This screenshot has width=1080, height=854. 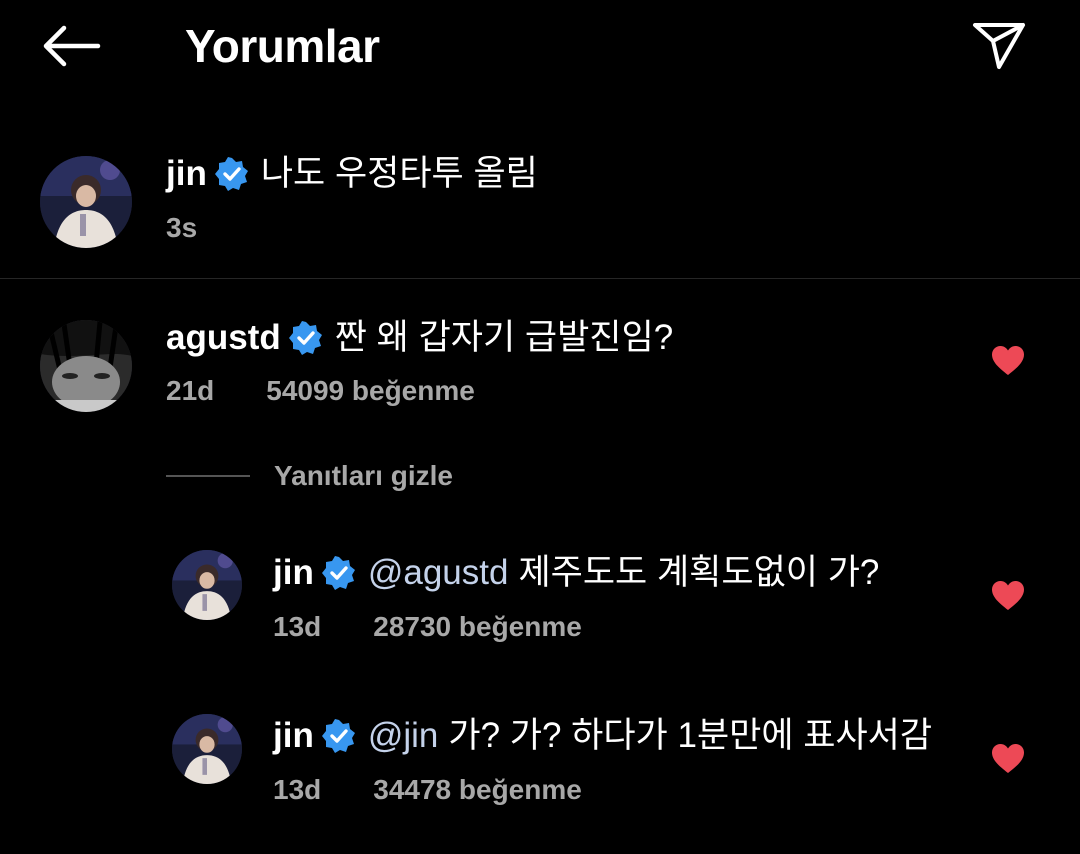 I want to click on caption-text: 나도 우정타투 올림, so click(x=399, y=173).